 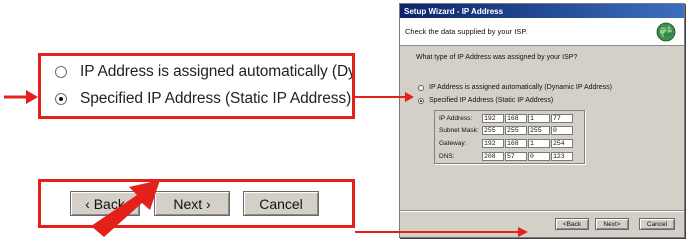 I want to click on pointer-arrow-icon, so click(x=125, y=208).